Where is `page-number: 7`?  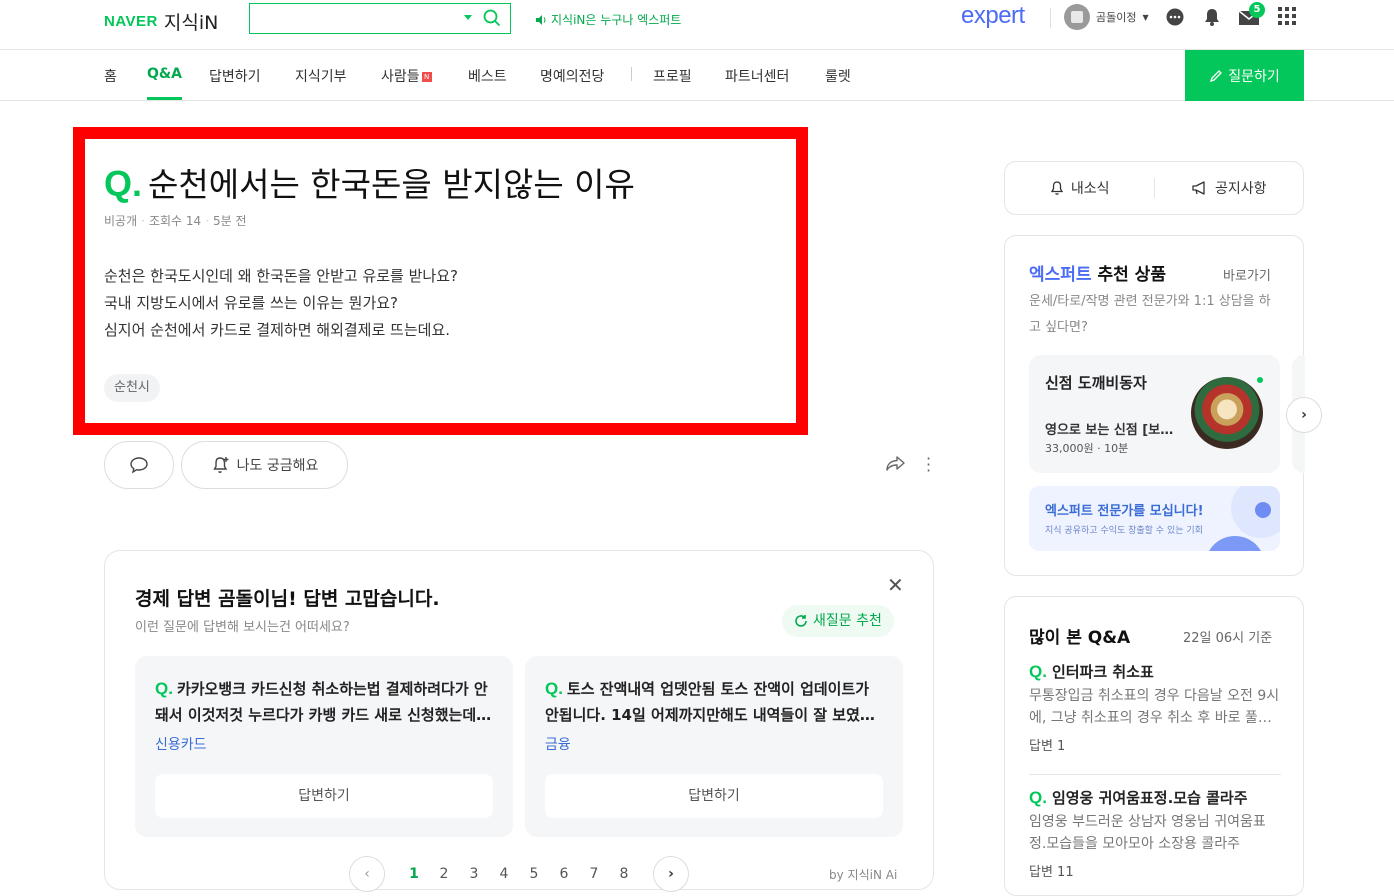 page-number: 7 is located at coordinates (594, 874).